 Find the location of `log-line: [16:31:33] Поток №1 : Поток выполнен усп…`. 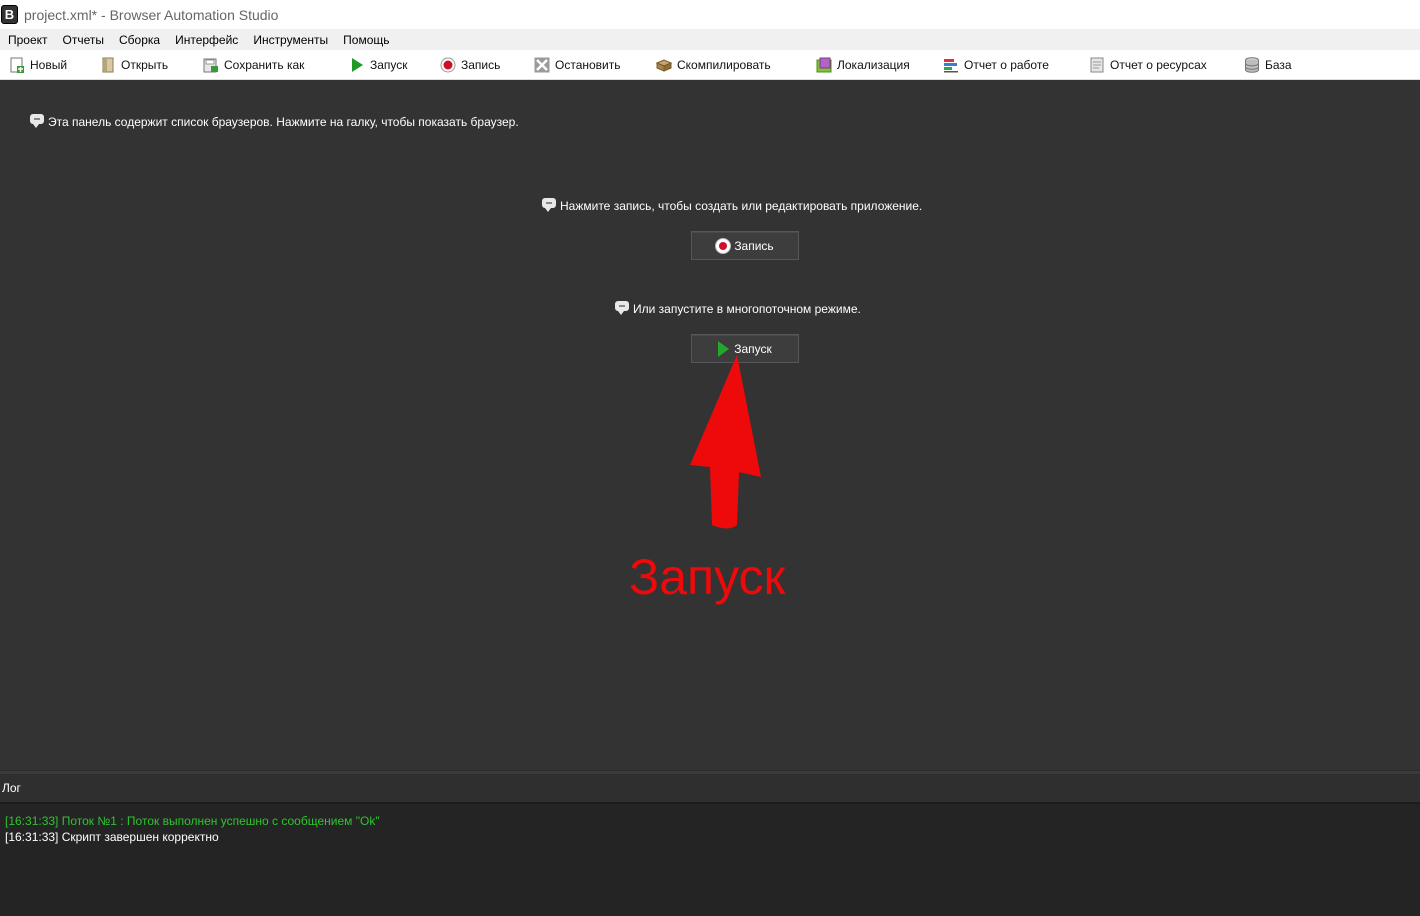

log-line: [16:31:33] Поток №1 : Поток выполнен усп… is located at coordinates (192, 821).